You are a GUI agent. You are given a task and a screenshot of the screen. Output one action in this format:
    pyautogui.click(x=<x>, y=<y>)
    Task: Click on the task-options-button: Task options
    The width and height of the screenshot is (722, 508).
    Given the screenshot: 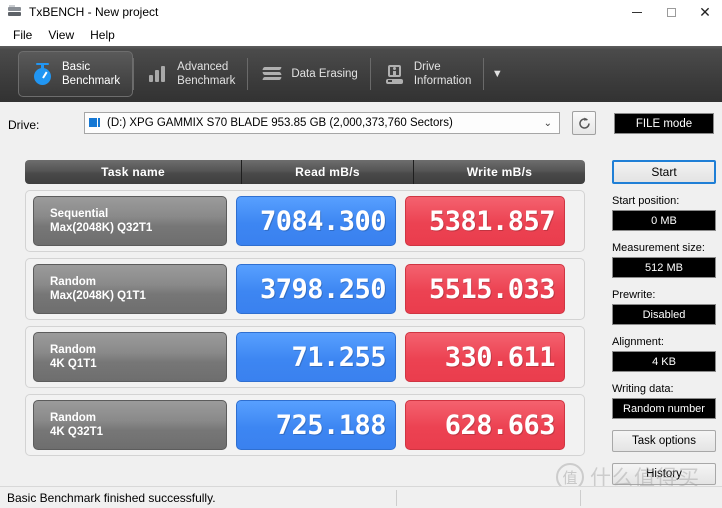 What is the action you would take?
    pyautogui.click(x=664, y=441)
    